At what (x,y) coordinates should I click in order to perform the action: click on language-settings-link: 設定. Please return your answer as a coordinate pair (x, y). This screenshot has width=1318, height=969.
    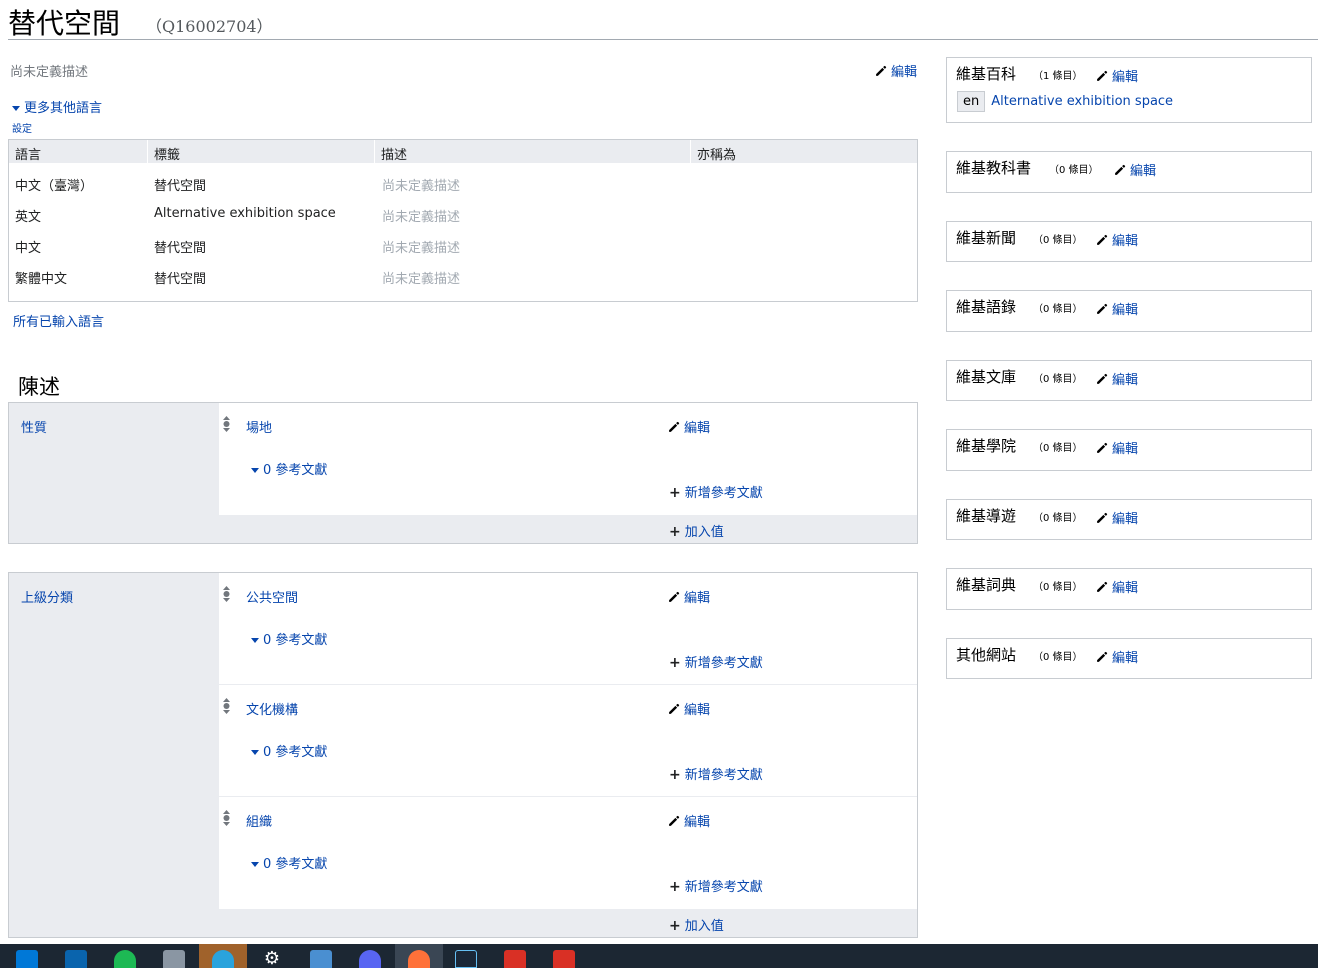
    Looking at the image, I should click on (22, 127).